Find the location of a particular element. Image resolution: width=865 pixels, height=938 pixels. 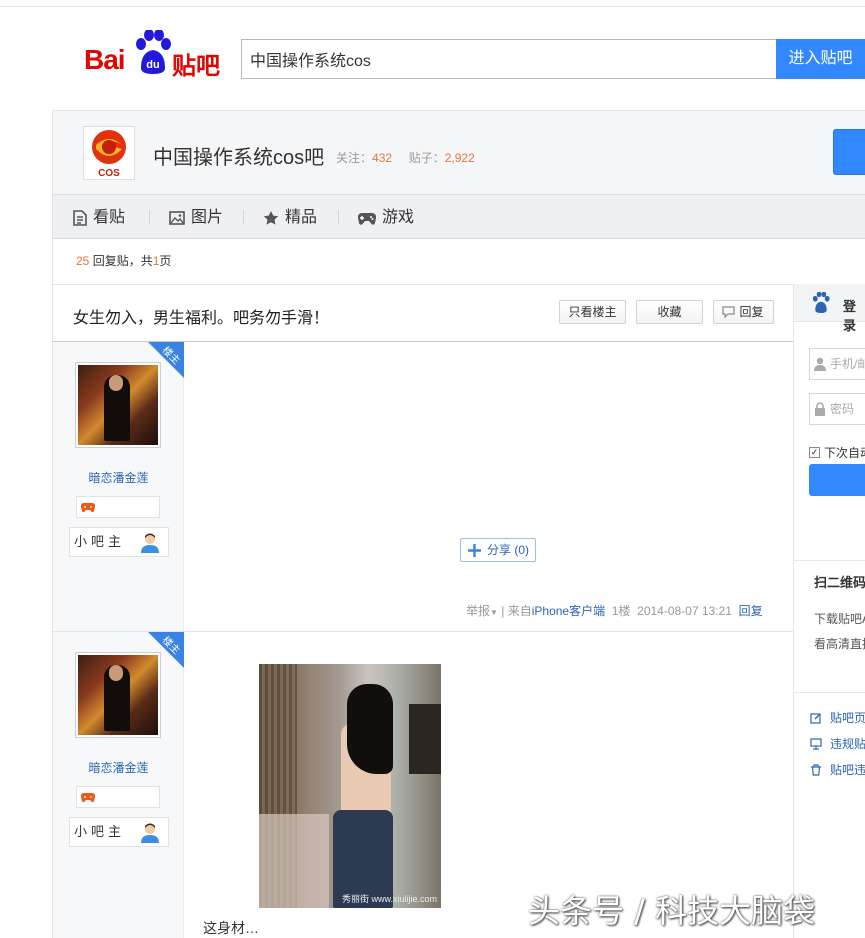

remember-label: 下次自动 is located at coordinates (844, 453).